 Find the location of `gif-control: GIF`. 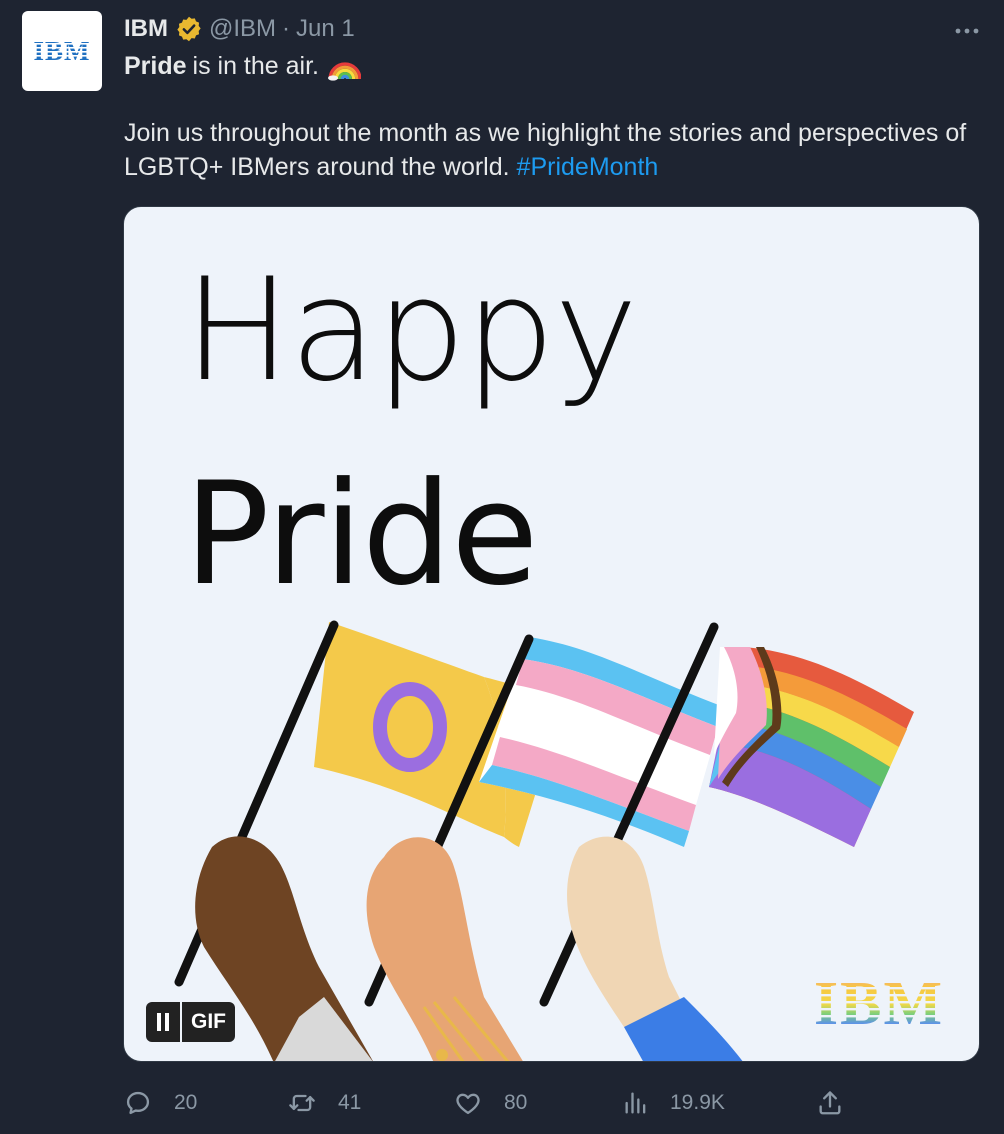

gif-control: GIF is located at coordinates (190, 1022).